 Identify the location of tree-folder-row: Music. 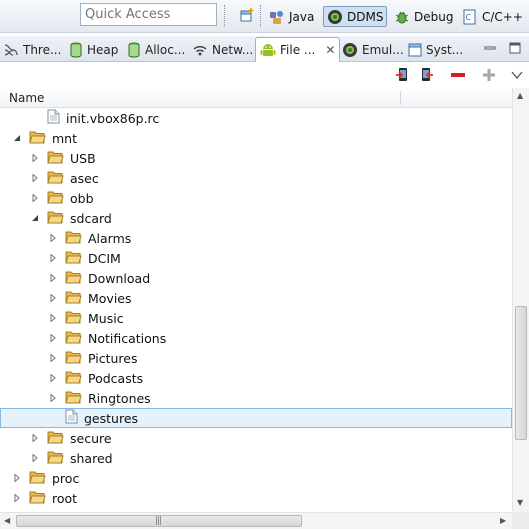
(256, 318).